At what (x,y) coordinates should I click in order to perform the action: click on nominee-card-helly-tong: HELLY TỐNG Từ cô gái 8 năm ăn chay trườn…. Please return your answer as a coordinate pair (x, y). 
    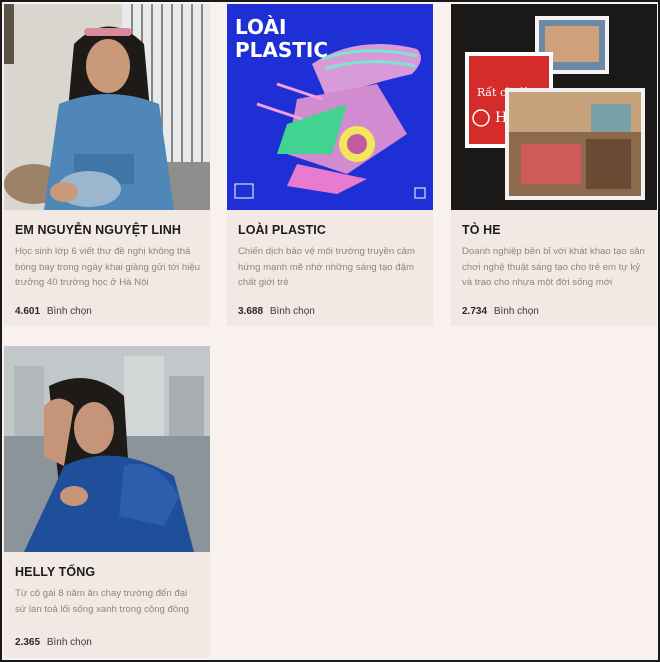
    Looking at the image, I should click on (107, 502).